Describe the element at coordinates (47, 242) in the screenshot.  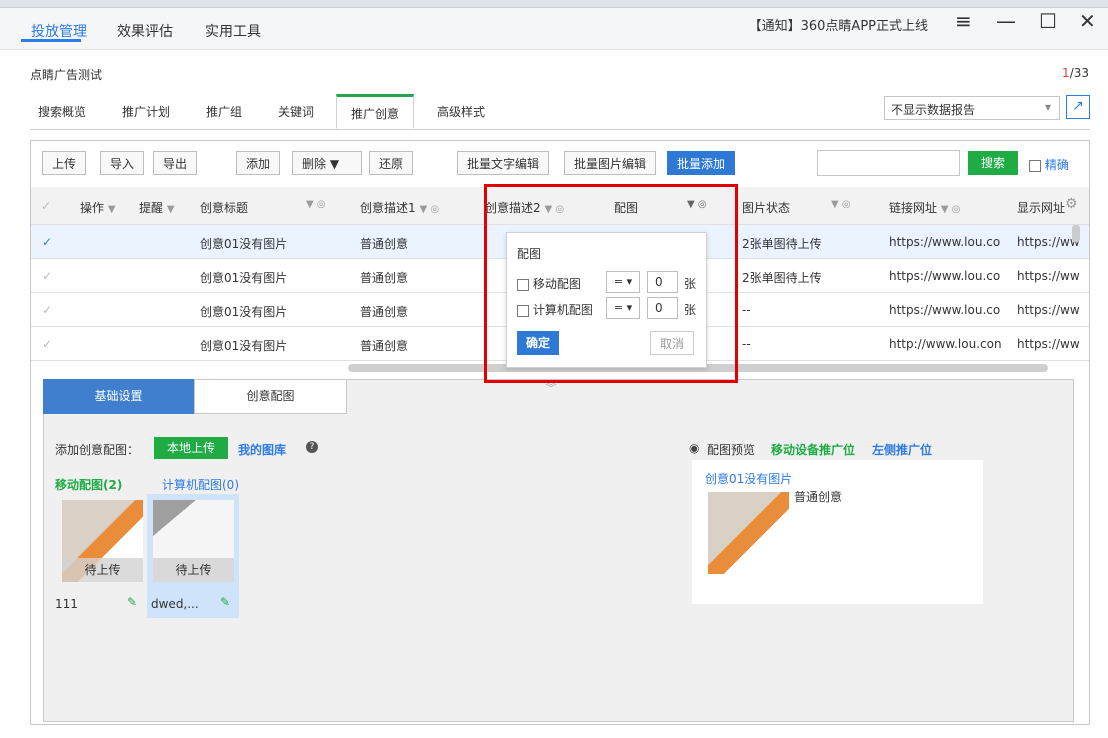
I see `row-checked-icon: ✓` at that location.